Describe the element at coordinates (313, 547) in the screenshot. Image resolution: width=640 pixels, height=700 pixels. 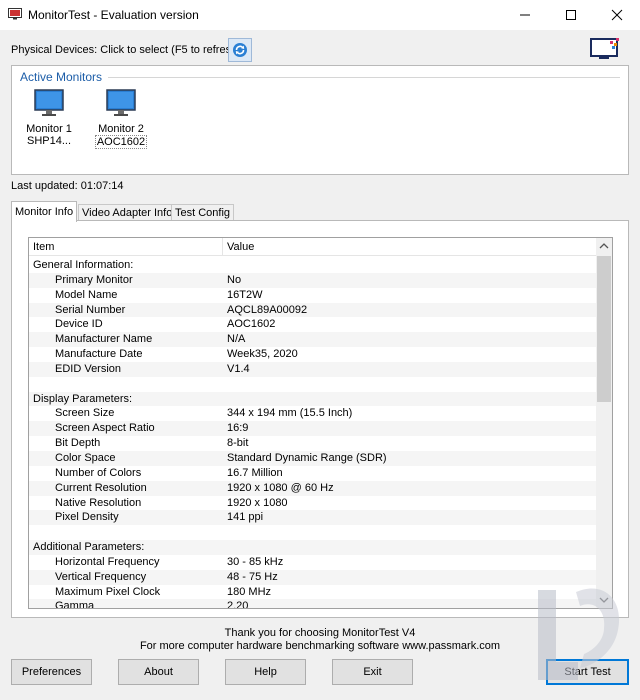
I see `section-header-row: Additional Parameters:` at that location.